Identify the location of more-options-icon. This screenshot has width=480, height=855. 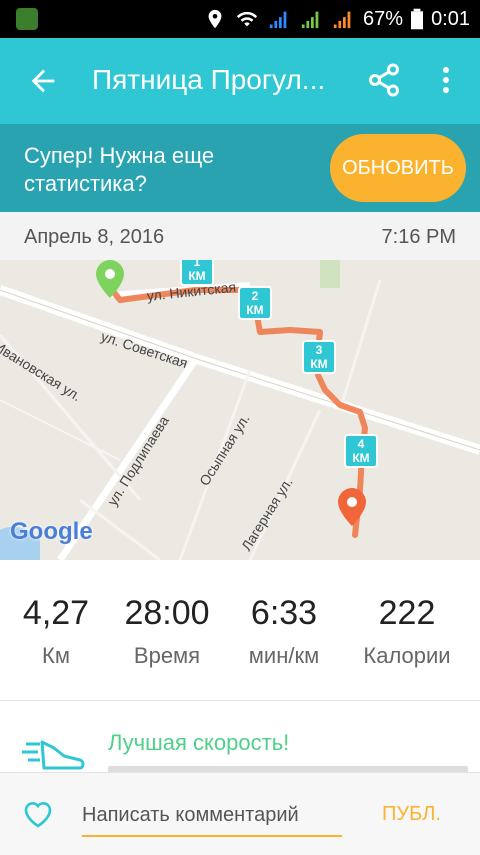
(446, 80).